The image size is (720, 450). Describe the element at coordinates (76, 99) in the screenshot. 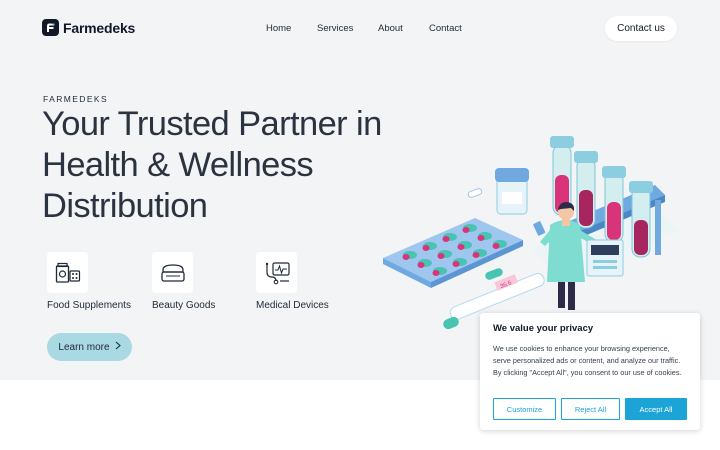

I see `hero-eyebrow: FARMEDEKS` at that location.